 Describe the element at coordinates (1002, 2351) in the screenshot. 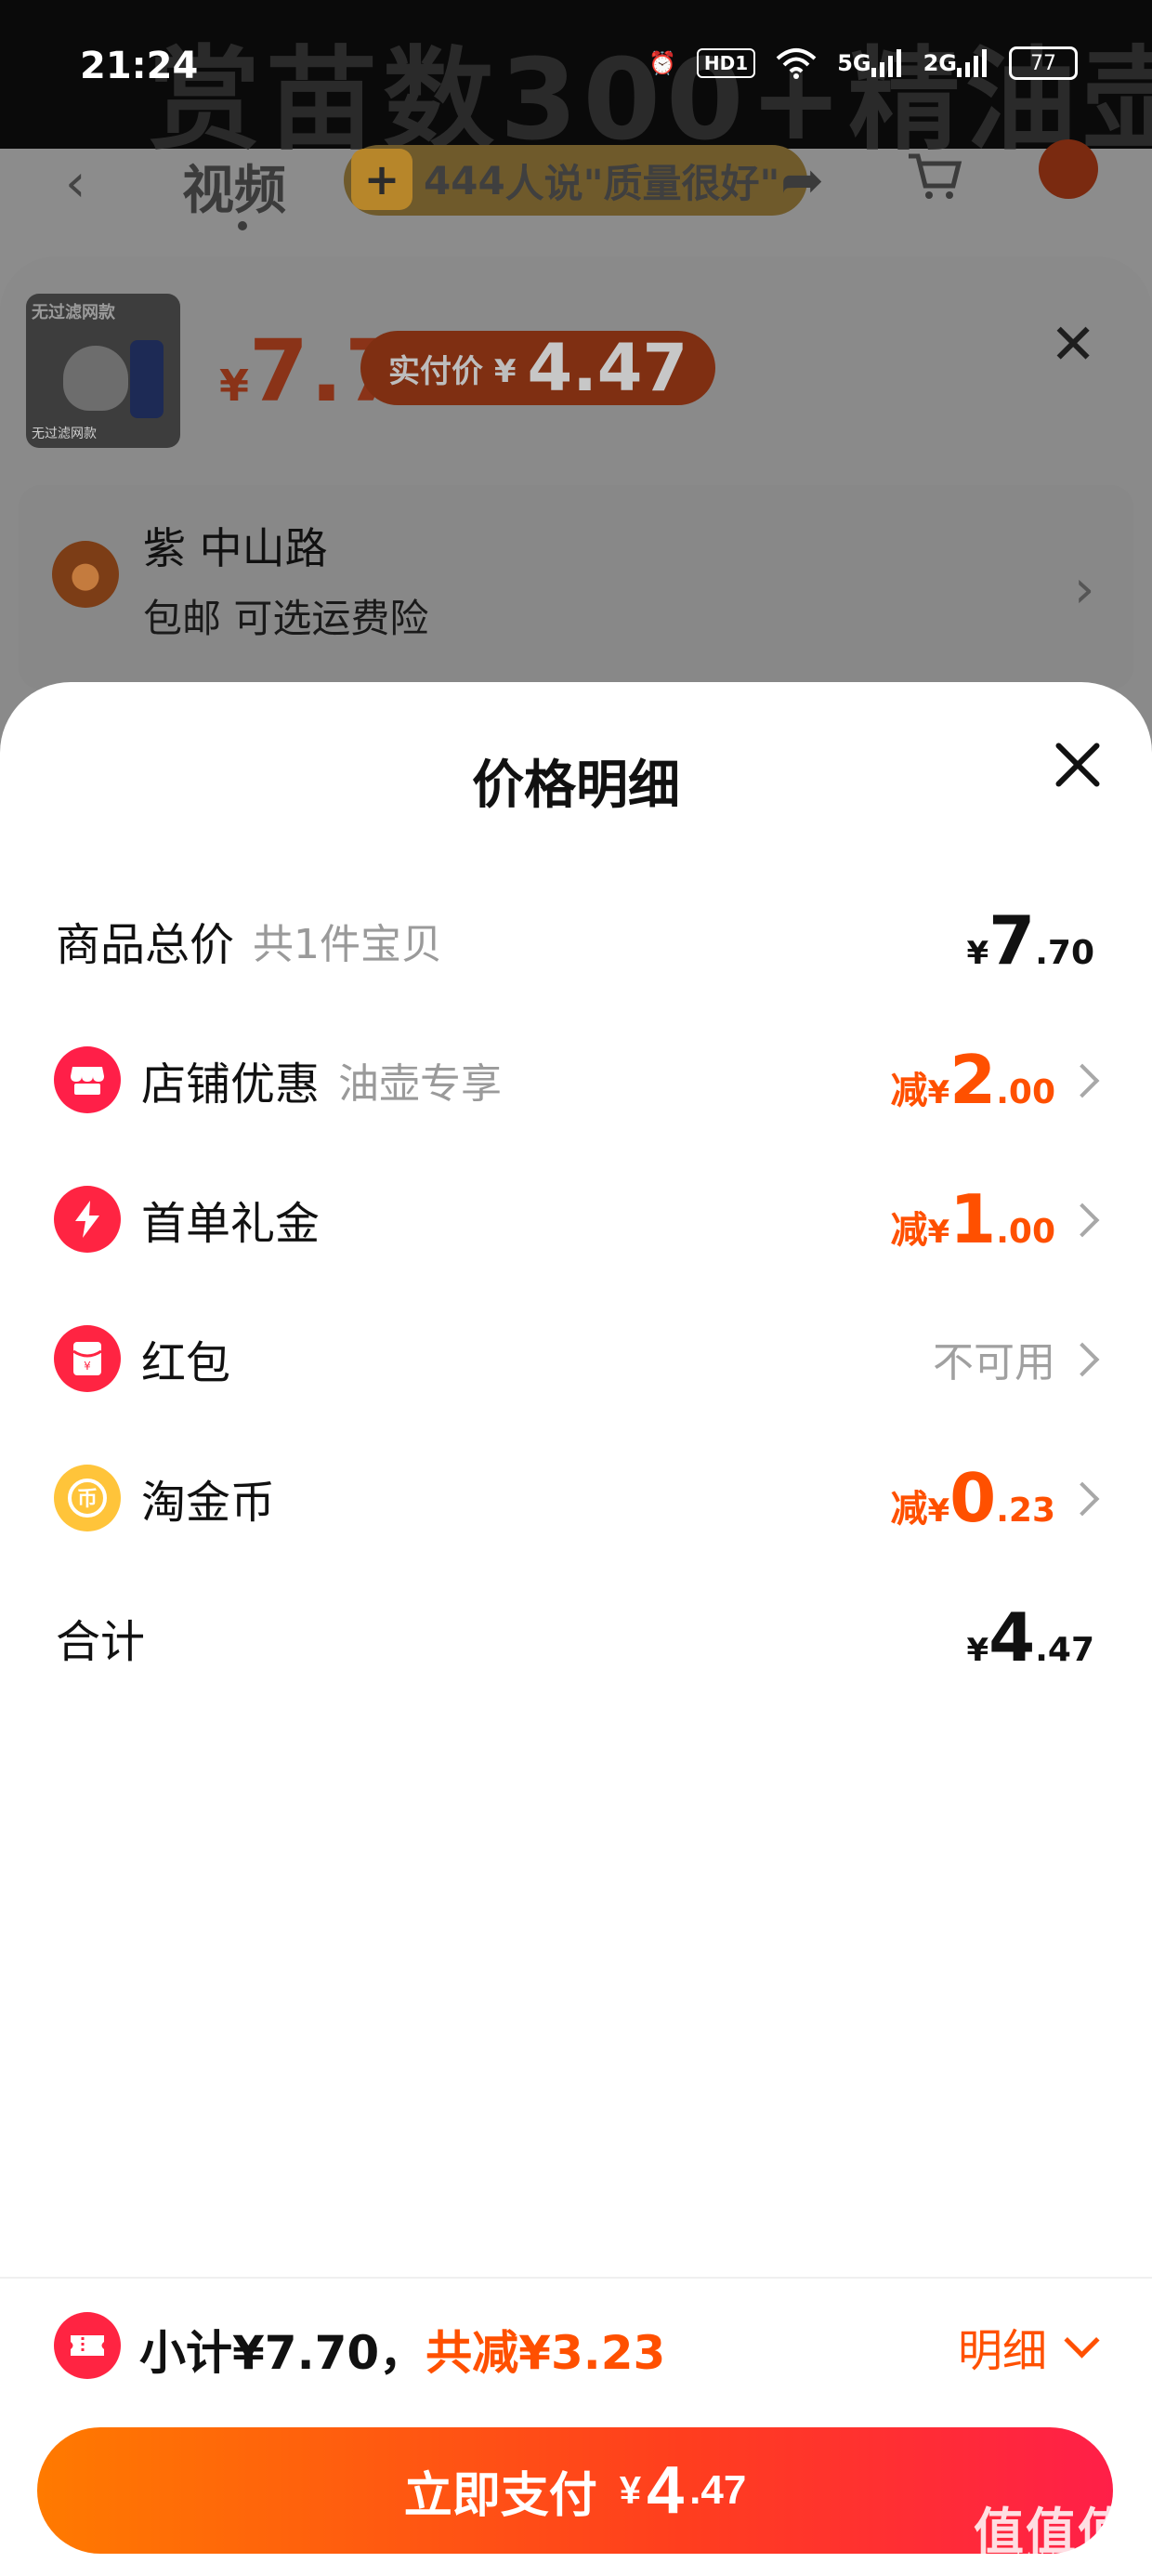

I see `detail-label: 明细` at that location.